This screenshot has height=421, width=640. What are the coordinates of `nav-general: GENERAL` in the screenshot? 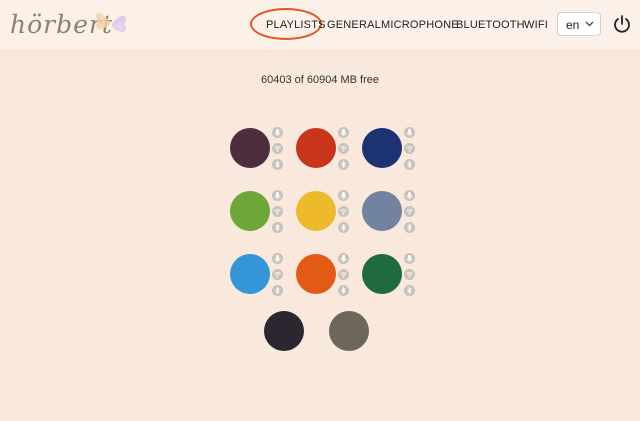 It's located at (354, 25).